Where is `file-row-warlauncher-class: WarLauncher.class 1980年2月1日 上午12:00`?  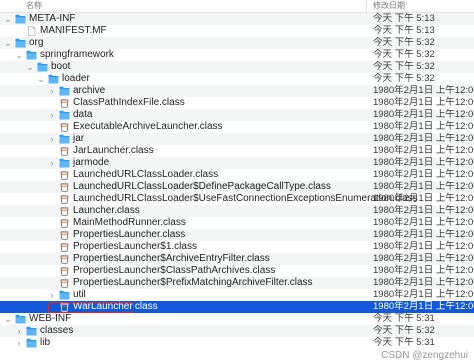 file-row-warlauncher-class: WarLauncher.class 1980年2月1日 上午12:00 is located at coordinates (237, 307).